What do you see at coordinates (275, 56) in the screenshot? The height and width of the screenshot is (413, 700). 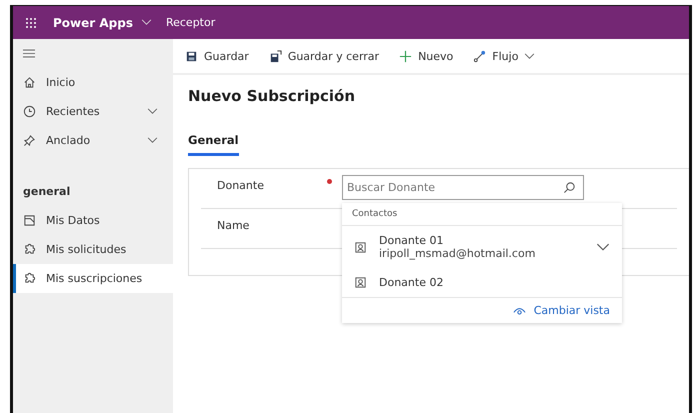 I see `save-close-icon` at bounding box center [275, 56].